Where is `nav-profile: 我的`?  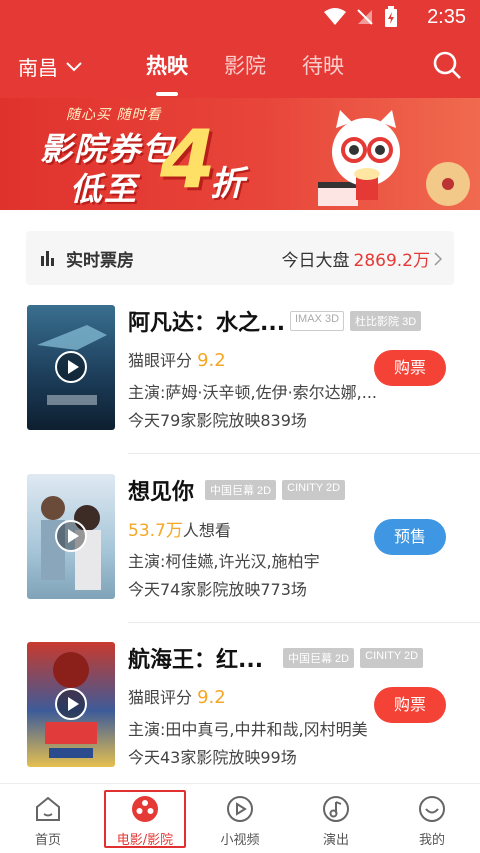 nav-profile: 我的 is located at coordinates (432, 818).